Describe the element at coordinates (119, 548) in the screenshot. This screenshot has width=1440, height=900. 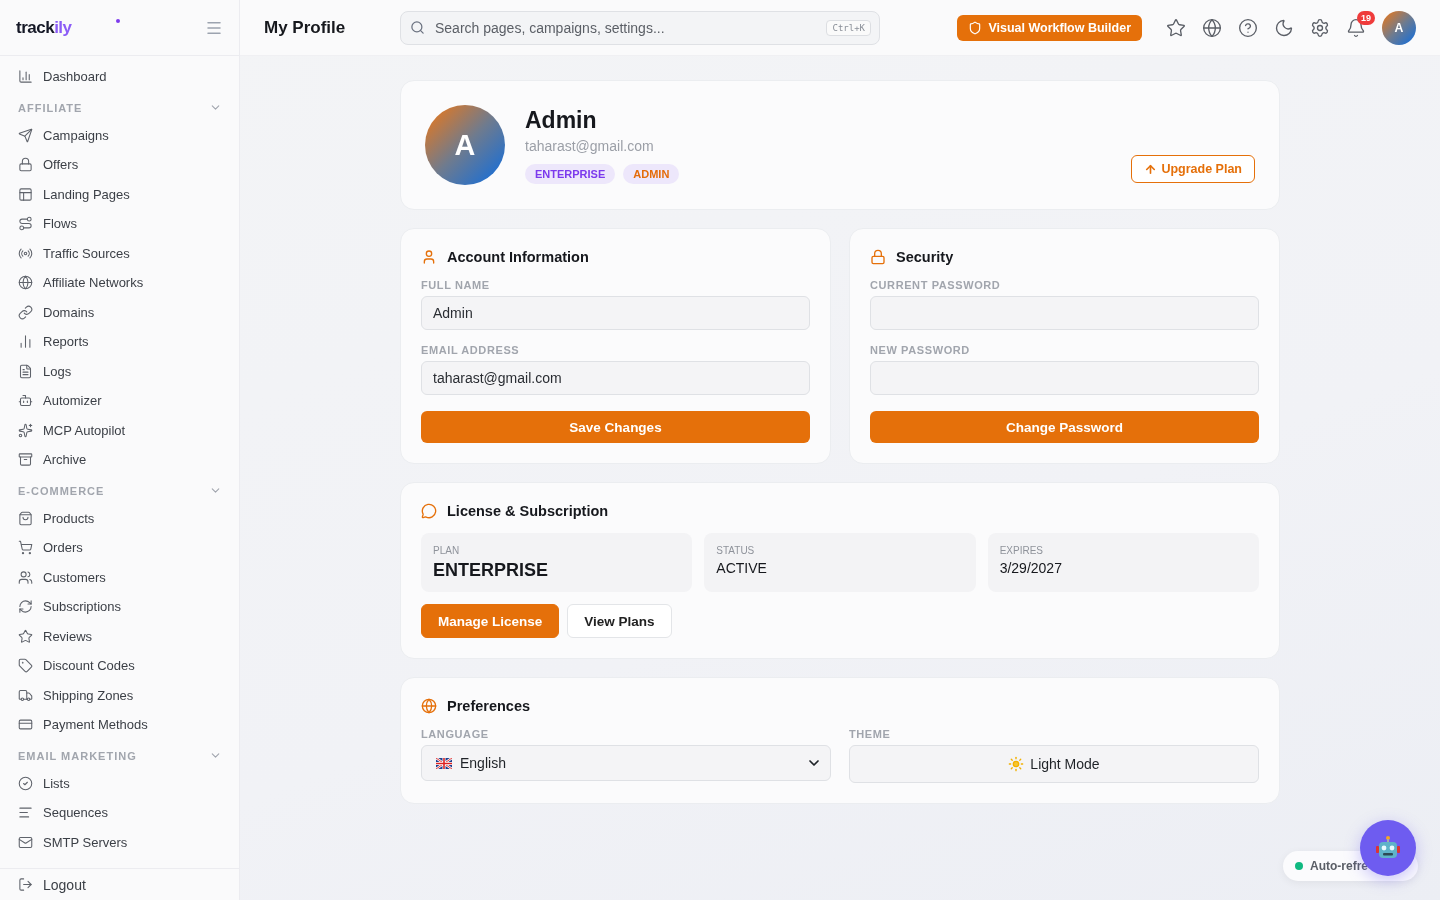
I see `sidebar-item: Orders` at that location.